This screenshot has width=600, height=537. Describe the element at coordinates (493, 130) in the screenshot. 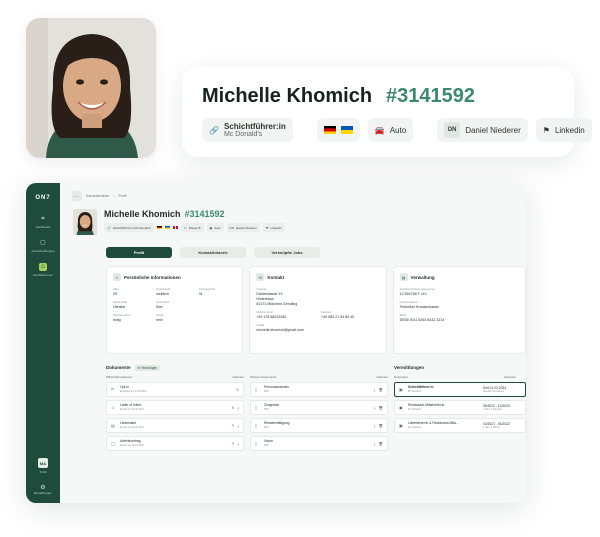

I see `contact-person-name: Daniel Niederer` at that location.